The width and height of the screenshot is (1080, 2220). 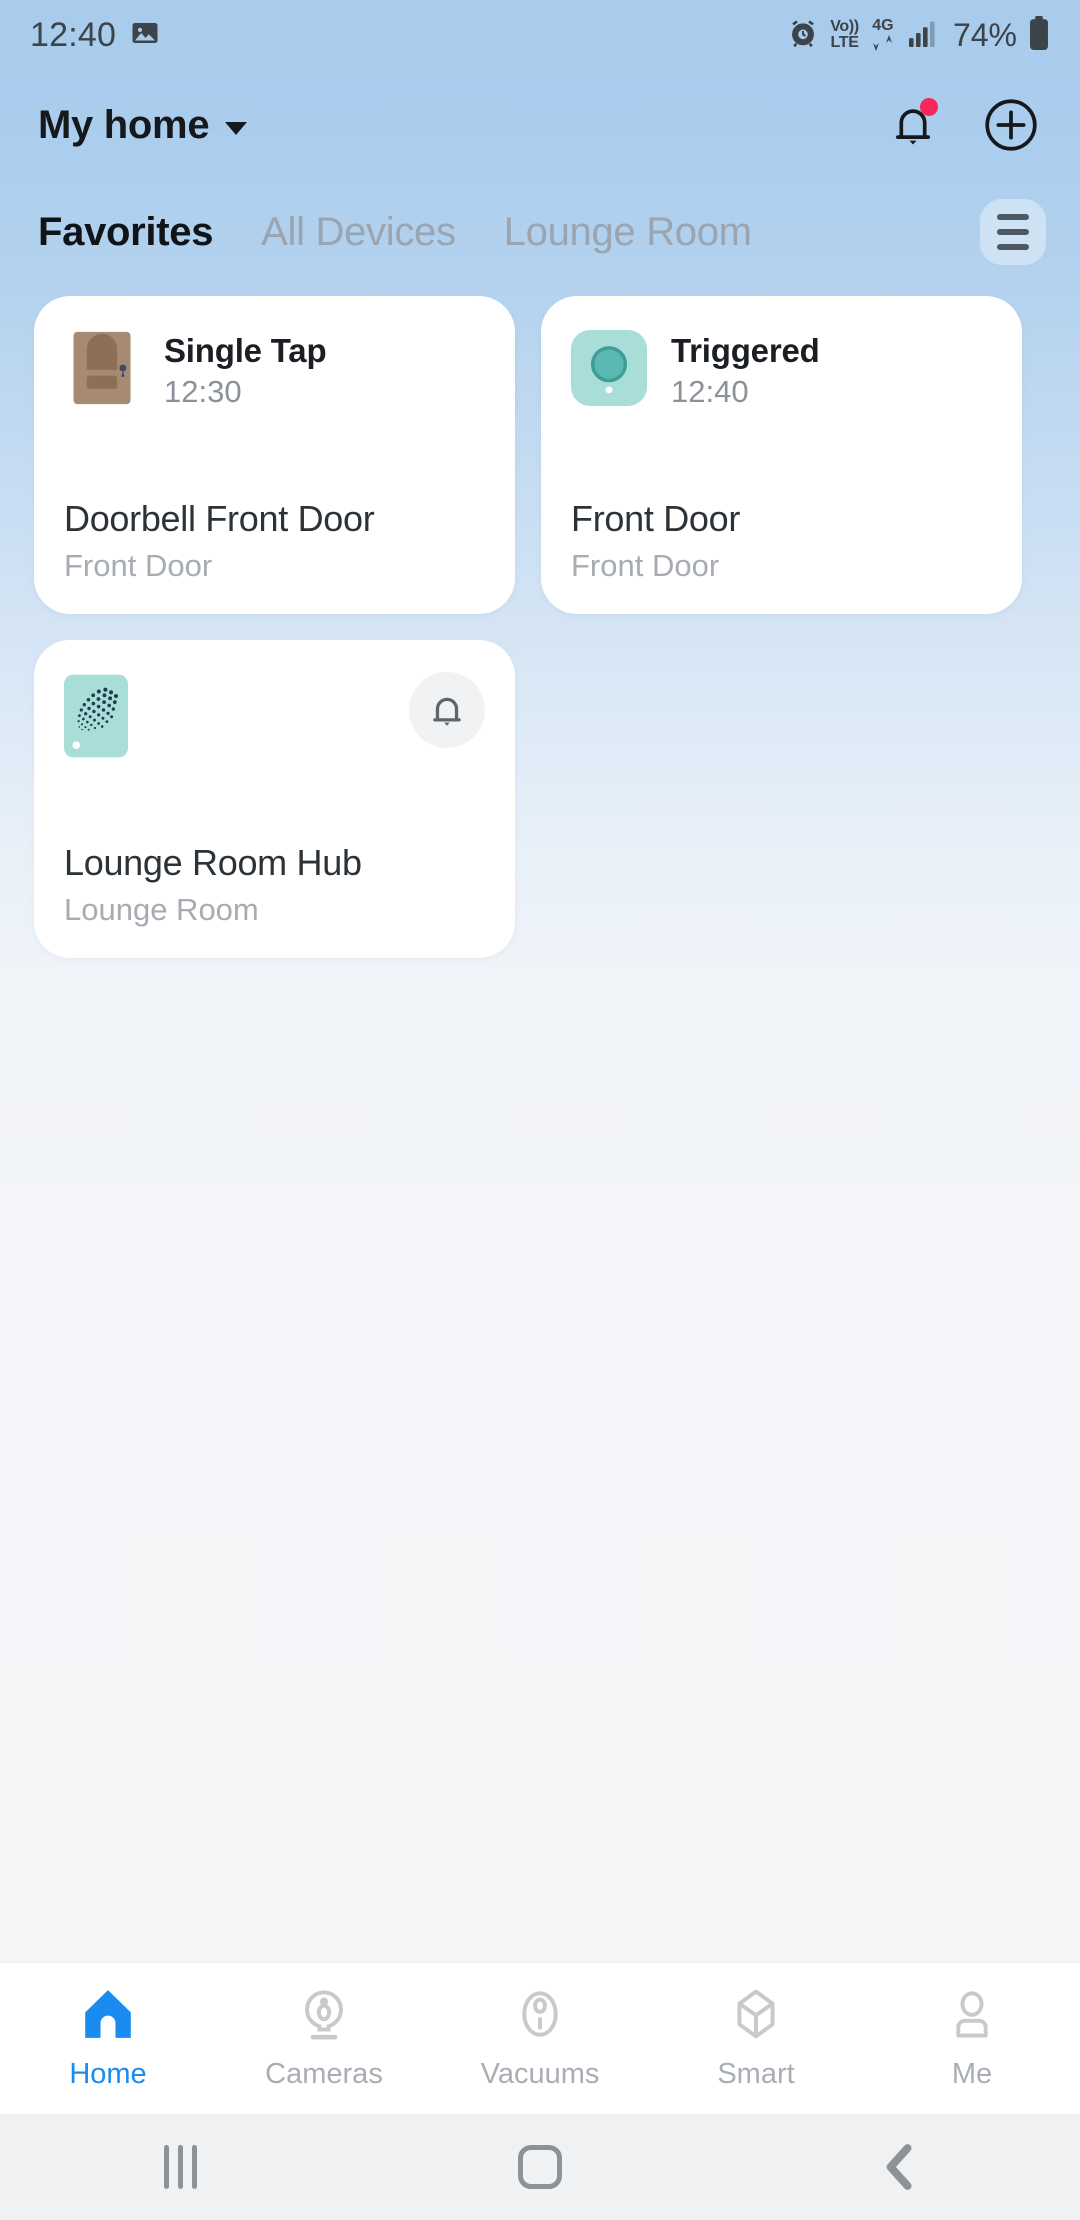 I want to click on battery-icon, so click(x=1039, y=35).